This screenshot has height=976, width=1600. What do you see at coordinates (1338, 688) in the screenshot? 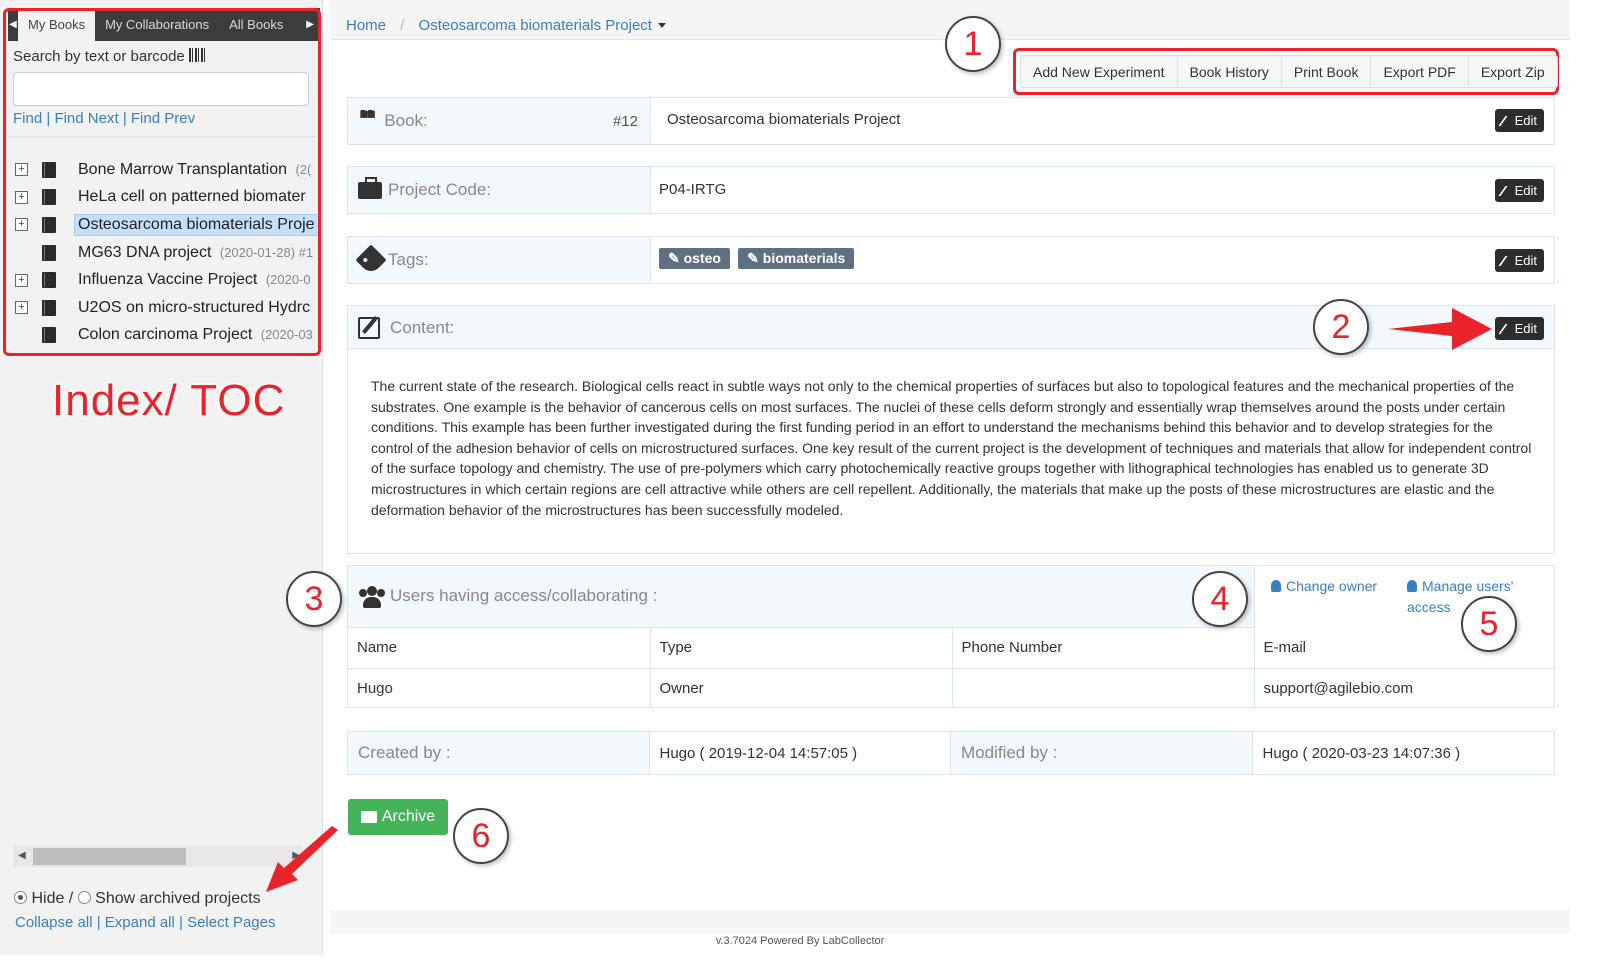
I see `user-email-cell: support@agilebio.com` at bounding box center [1338, 688].